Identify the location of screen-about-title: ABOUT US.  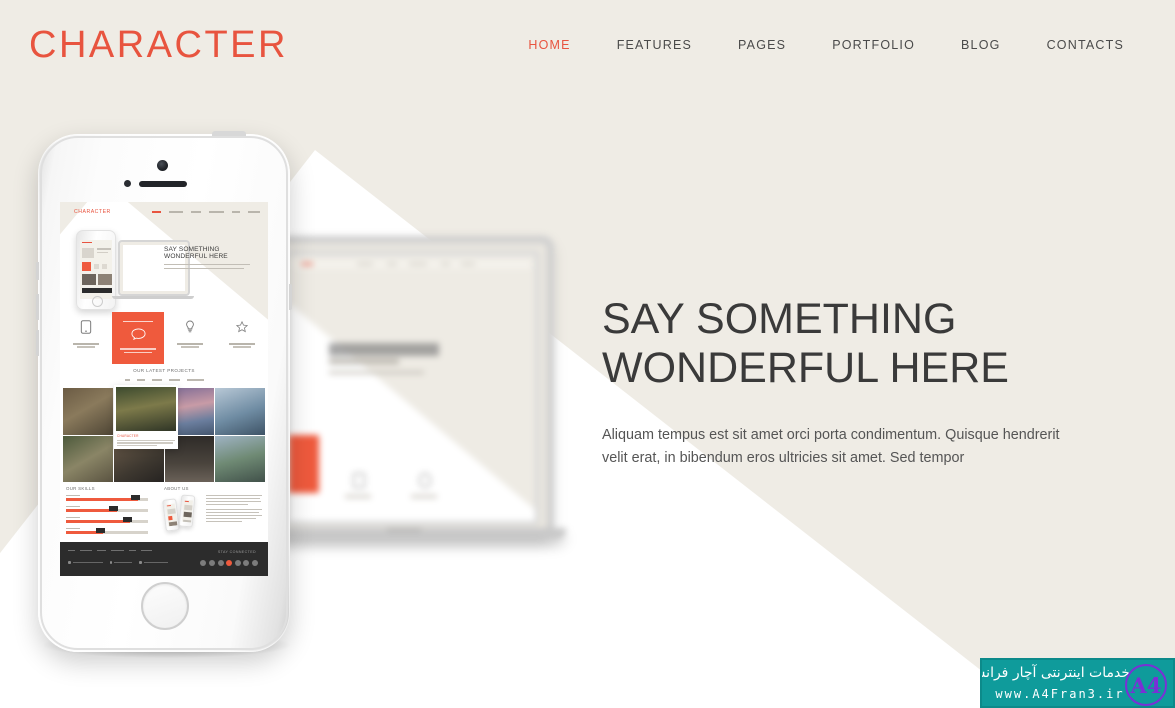
(176, 488).